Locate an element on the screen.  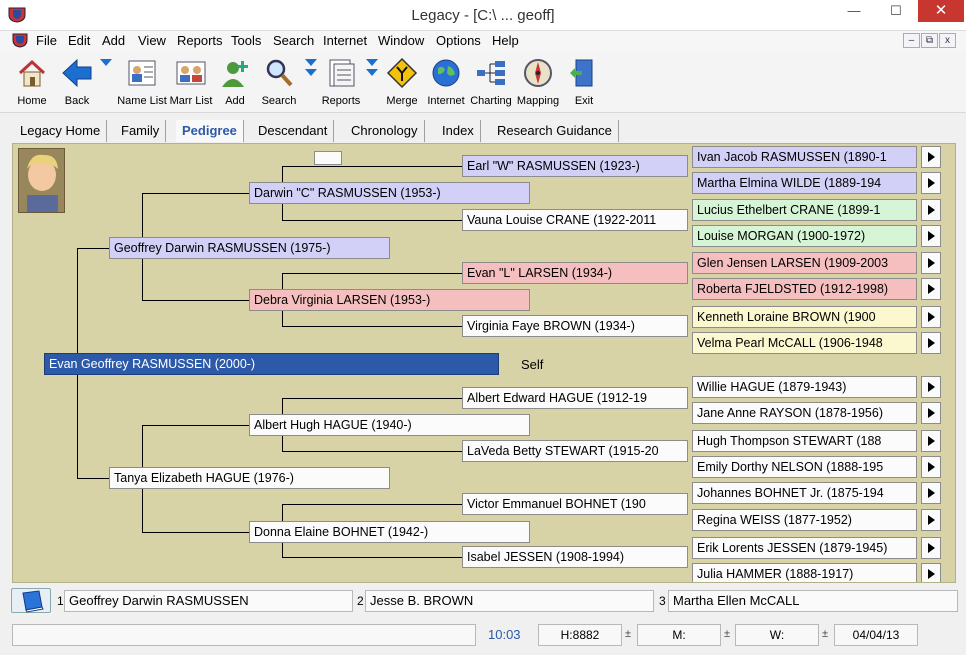
chart-icon is located at coordinates (491, 73).